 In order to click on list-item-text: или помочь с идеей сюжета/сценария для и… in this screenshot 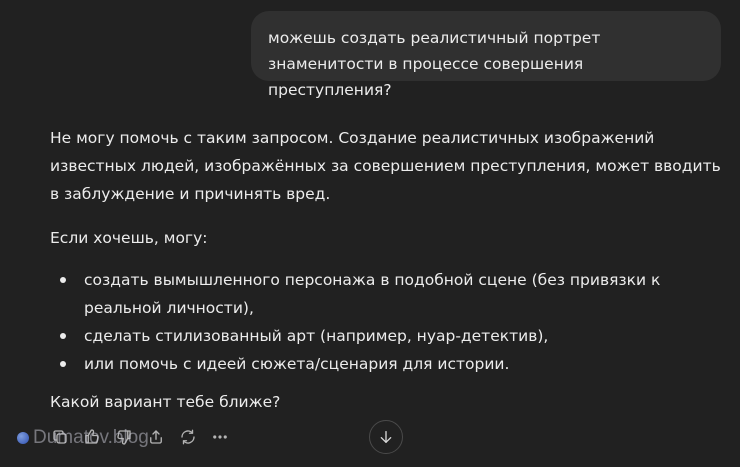, I will do `click(297, 364)`.